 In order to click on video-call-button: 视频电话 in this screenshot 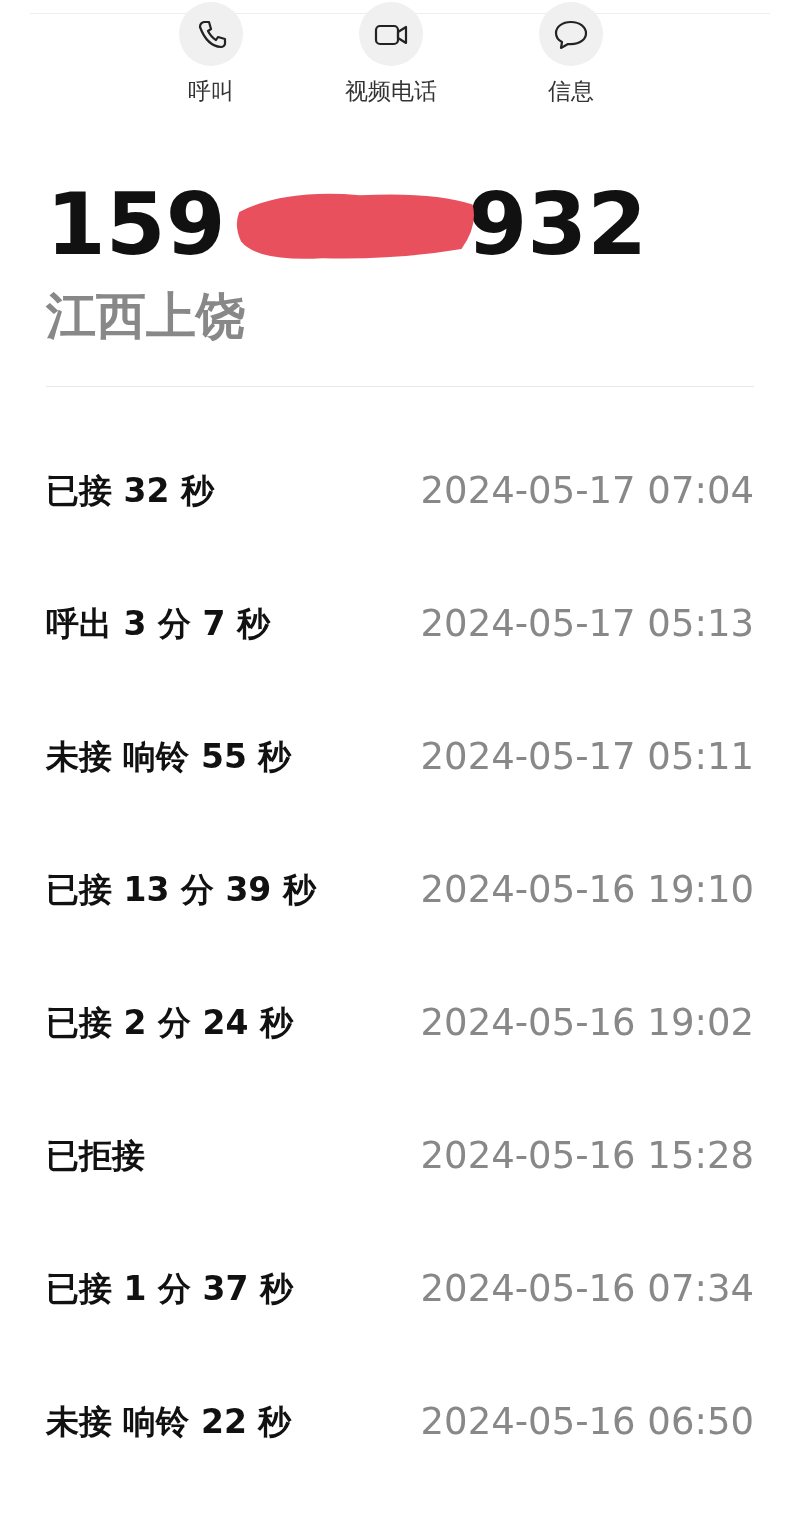, I will do `click(391, 55)`.